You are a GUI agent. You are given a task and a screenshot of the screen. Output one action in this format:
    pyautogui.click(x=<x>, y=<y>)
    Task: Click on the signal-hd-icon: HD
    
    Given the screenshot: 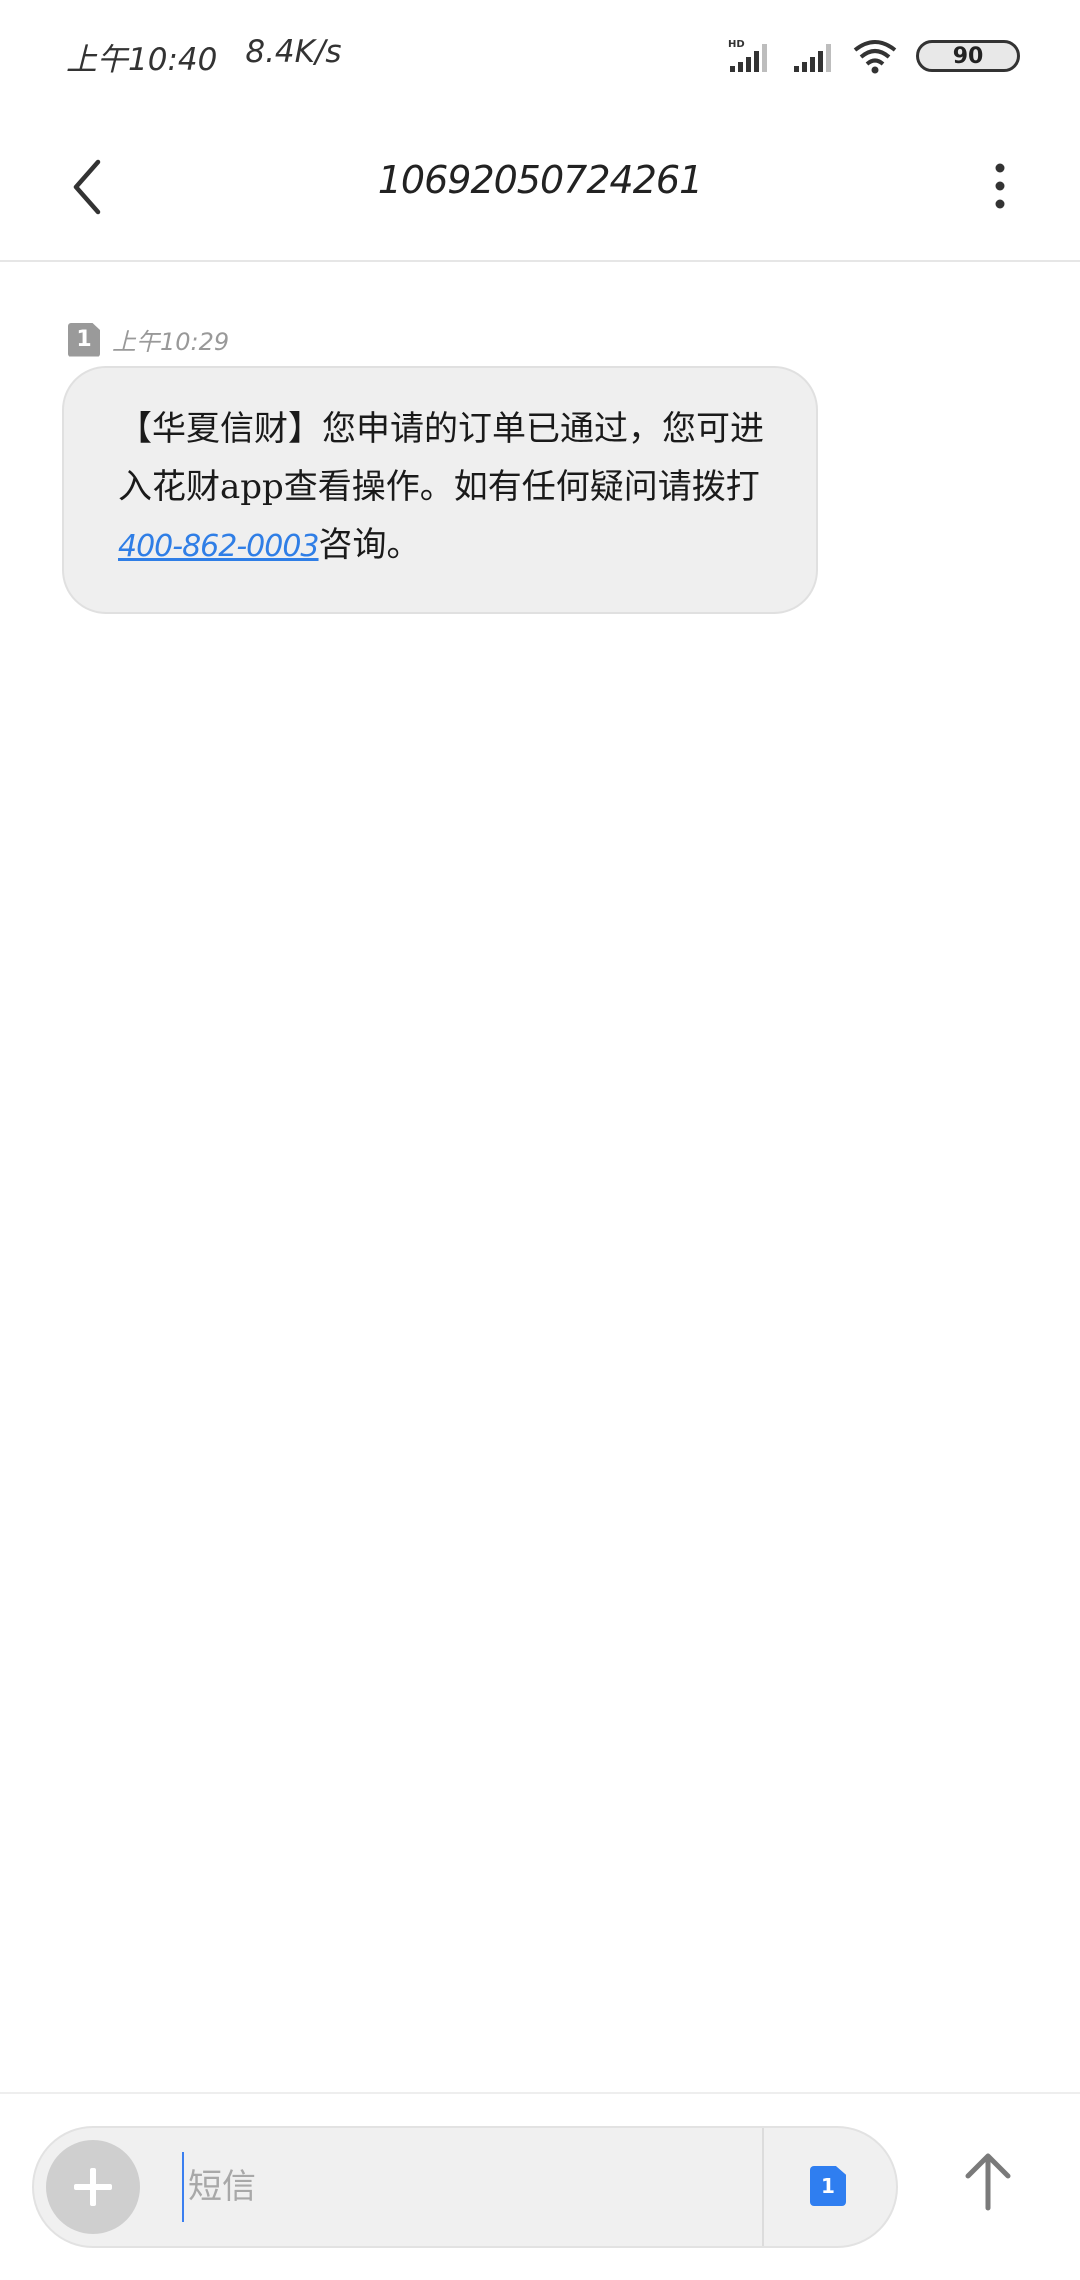 What is the action you would take?
    pyautogui.click(x=747, y=55)
    